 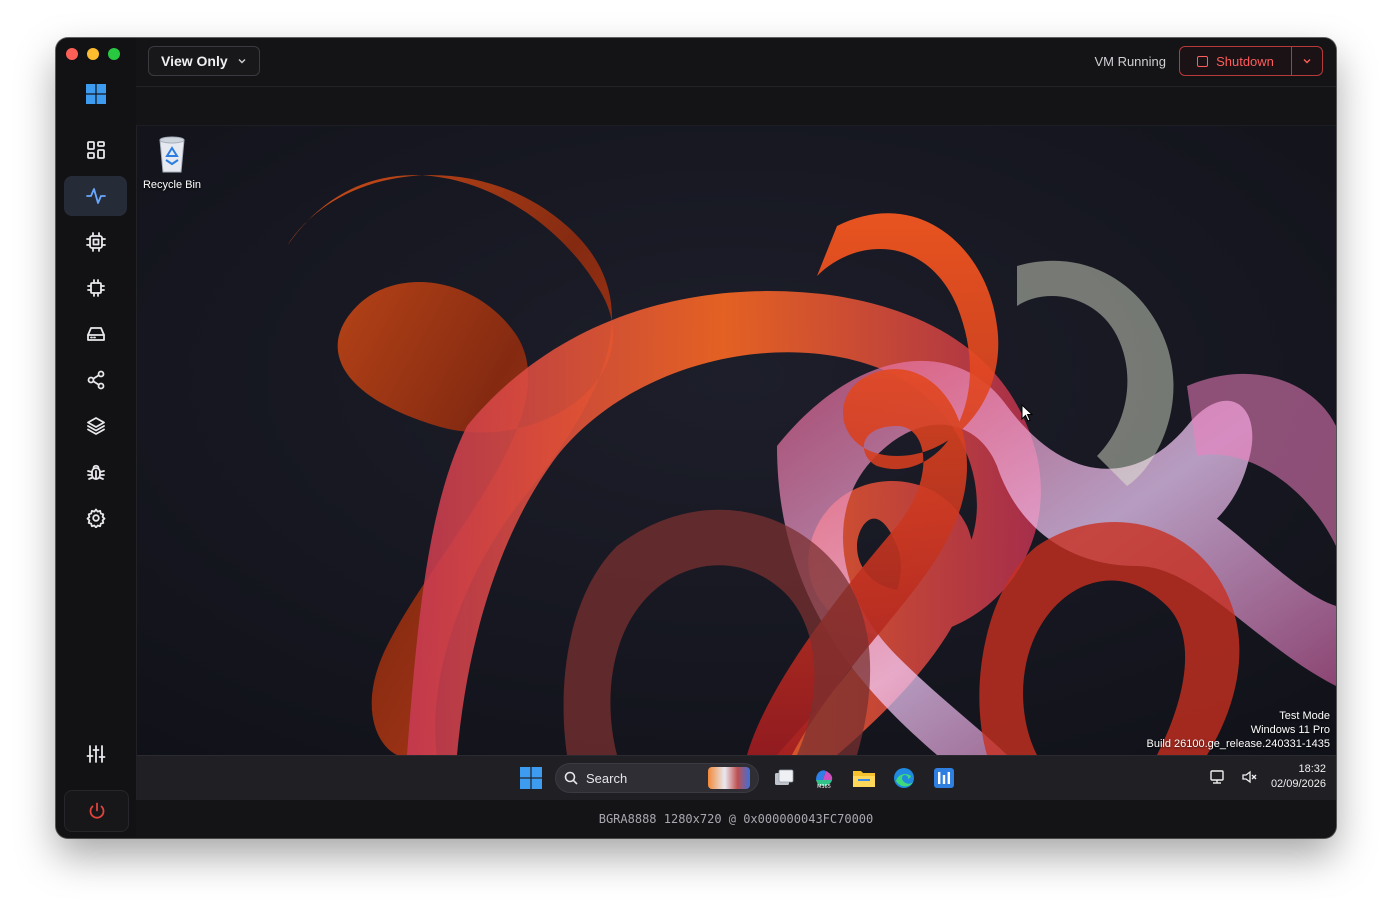 I want to click on svg-text: M365, so click(x=824, y=787).